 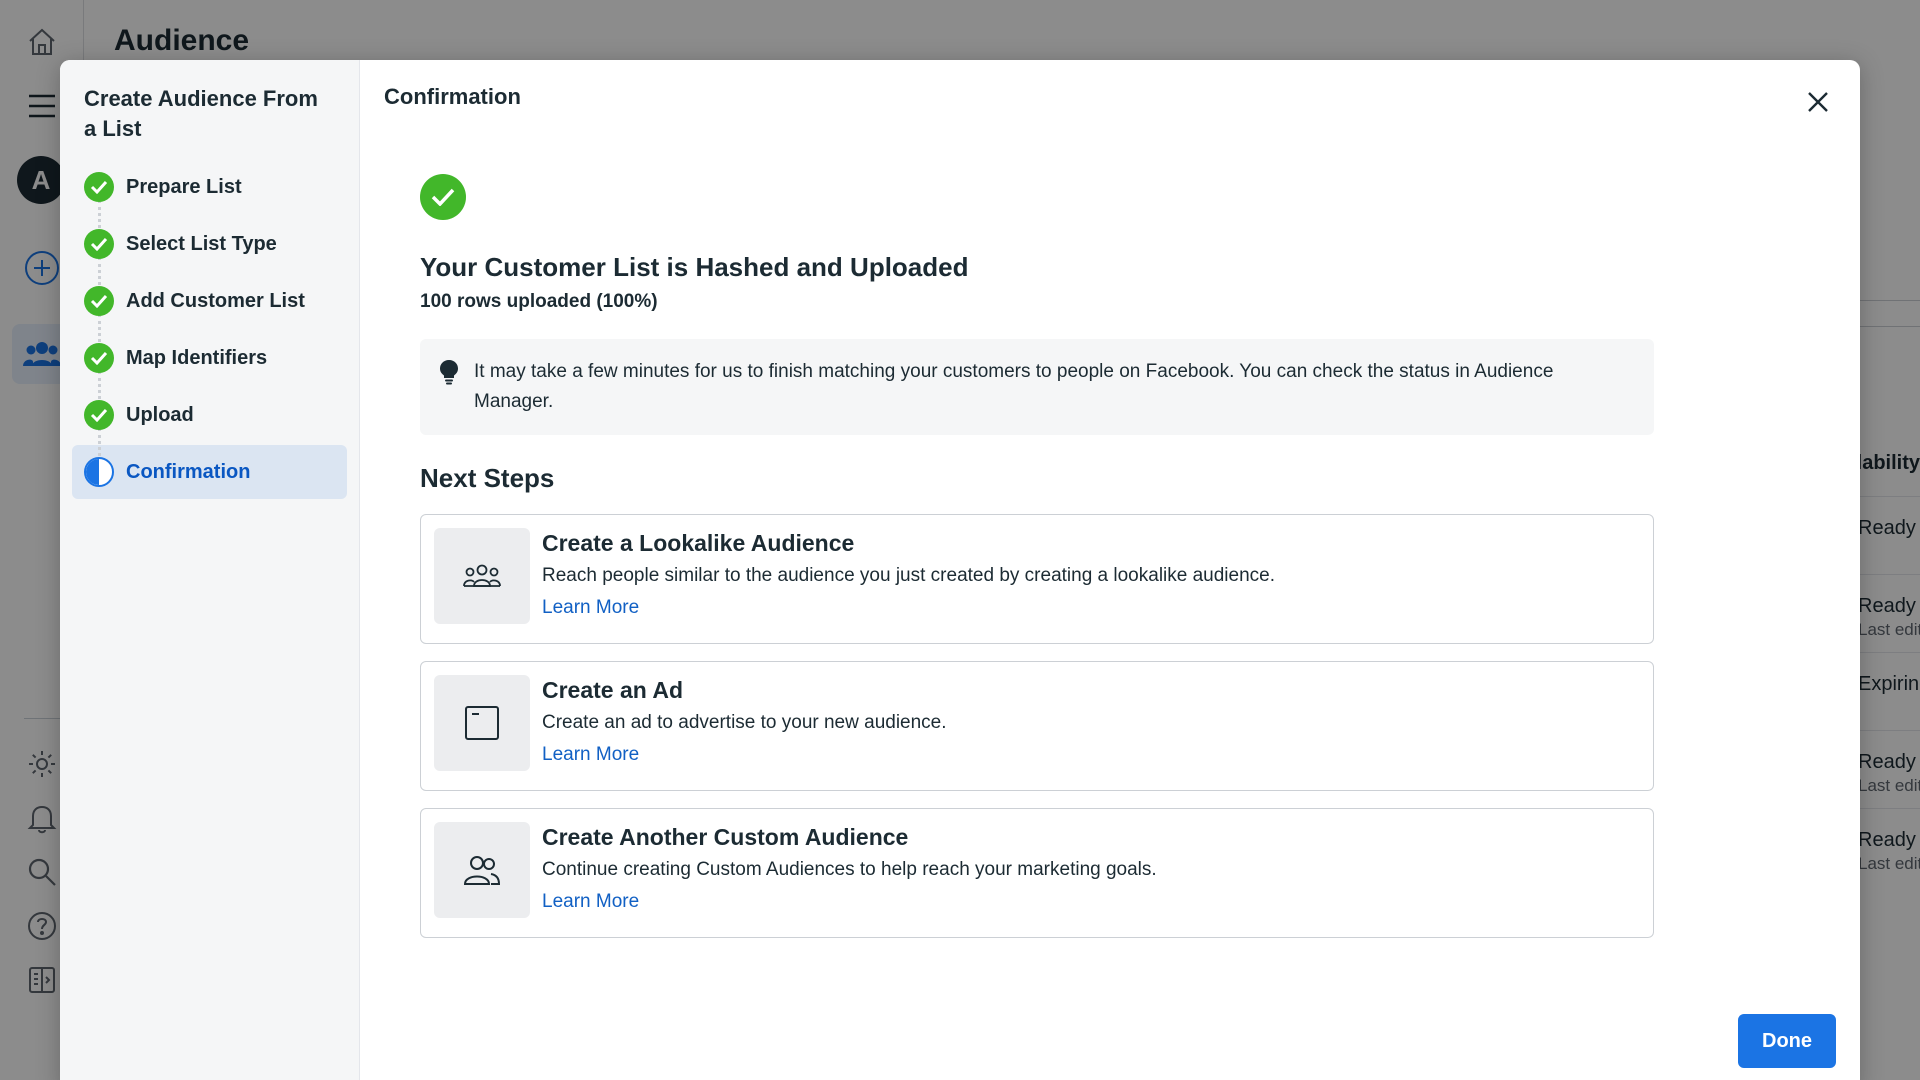 What do you see at coordinates (539, 301) in the screenshot?
I see `upload-count: 100 rows uploaded (100%)` at bounding box center [539, 301].